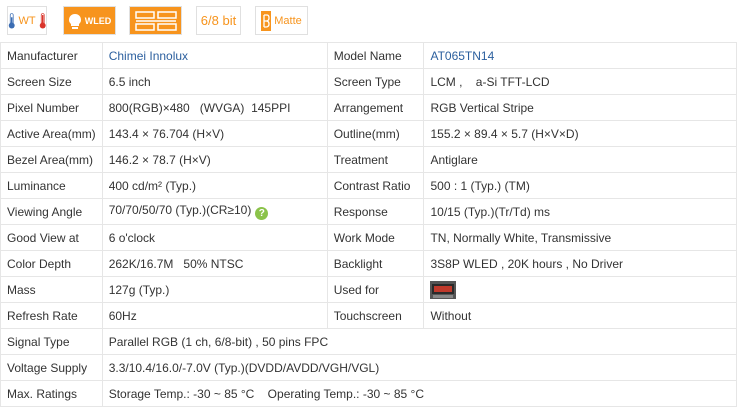  What do you see at coordinates (266, 20) in the screenshot?
I see `matte-surface-icon` at bounding box center [266, 20].